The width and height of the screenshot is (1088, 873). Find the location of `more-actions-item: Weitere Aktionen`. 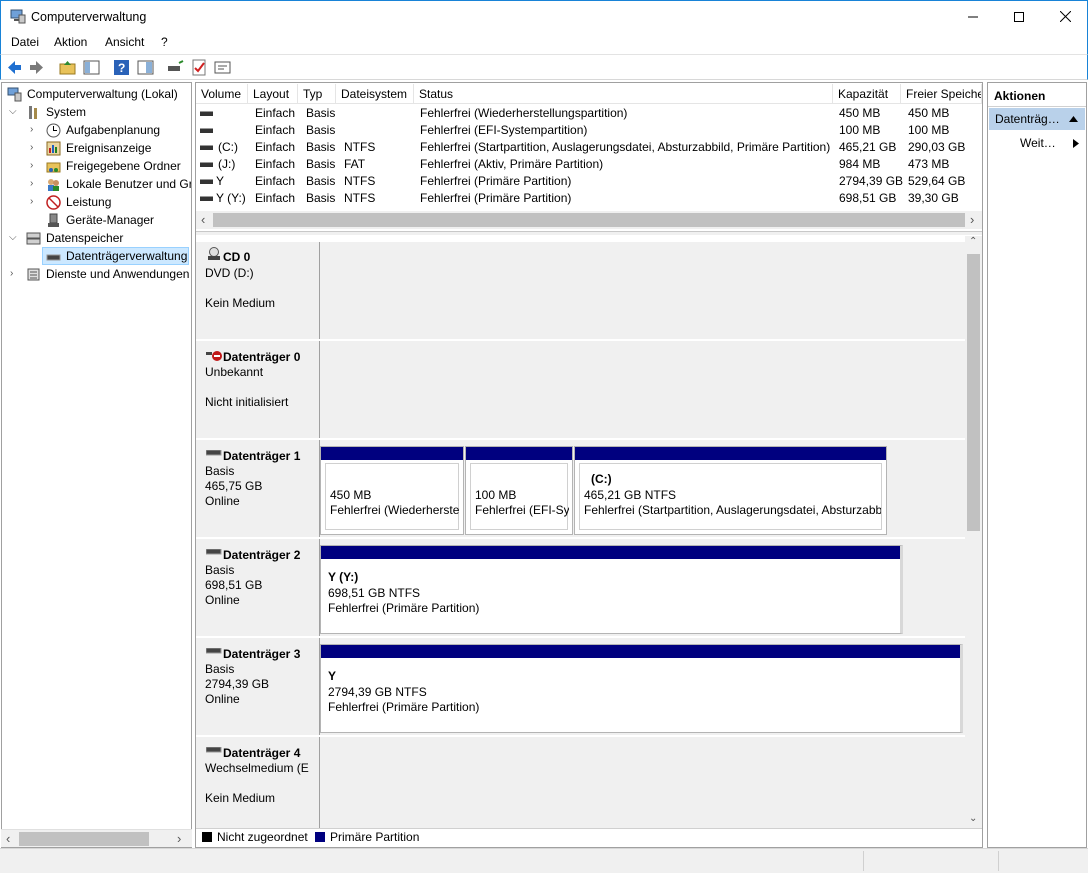

more-actions-item: Weitere Aktionen is located at coordinates (1037, 143).